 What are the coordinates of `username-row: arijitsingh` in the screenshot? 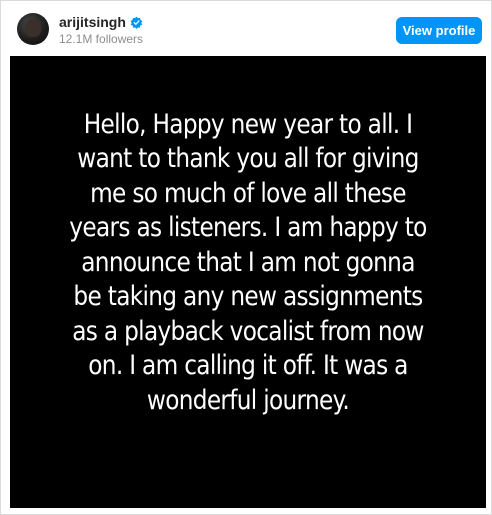 It's located at (101, 22).